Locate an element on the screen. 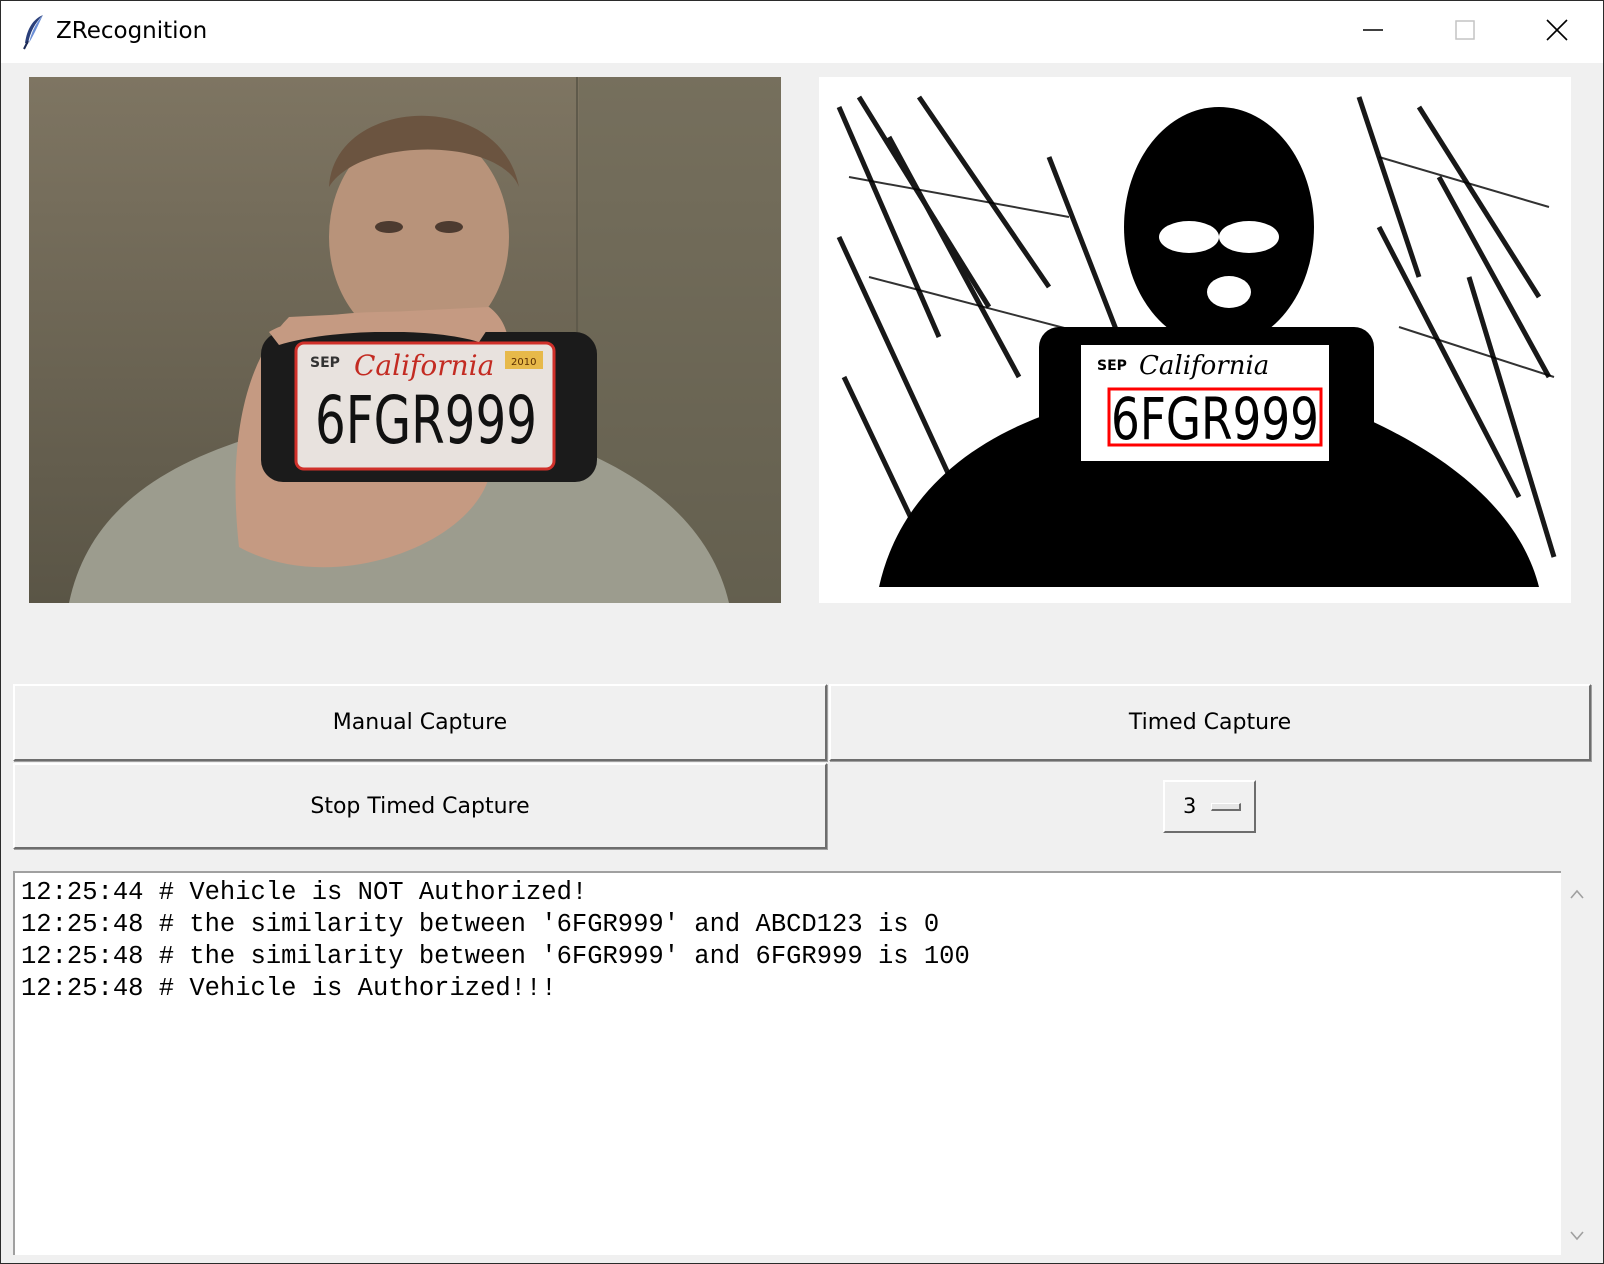  processed-plate-number: 6FGR999 is located at coordinates (1215, 419).